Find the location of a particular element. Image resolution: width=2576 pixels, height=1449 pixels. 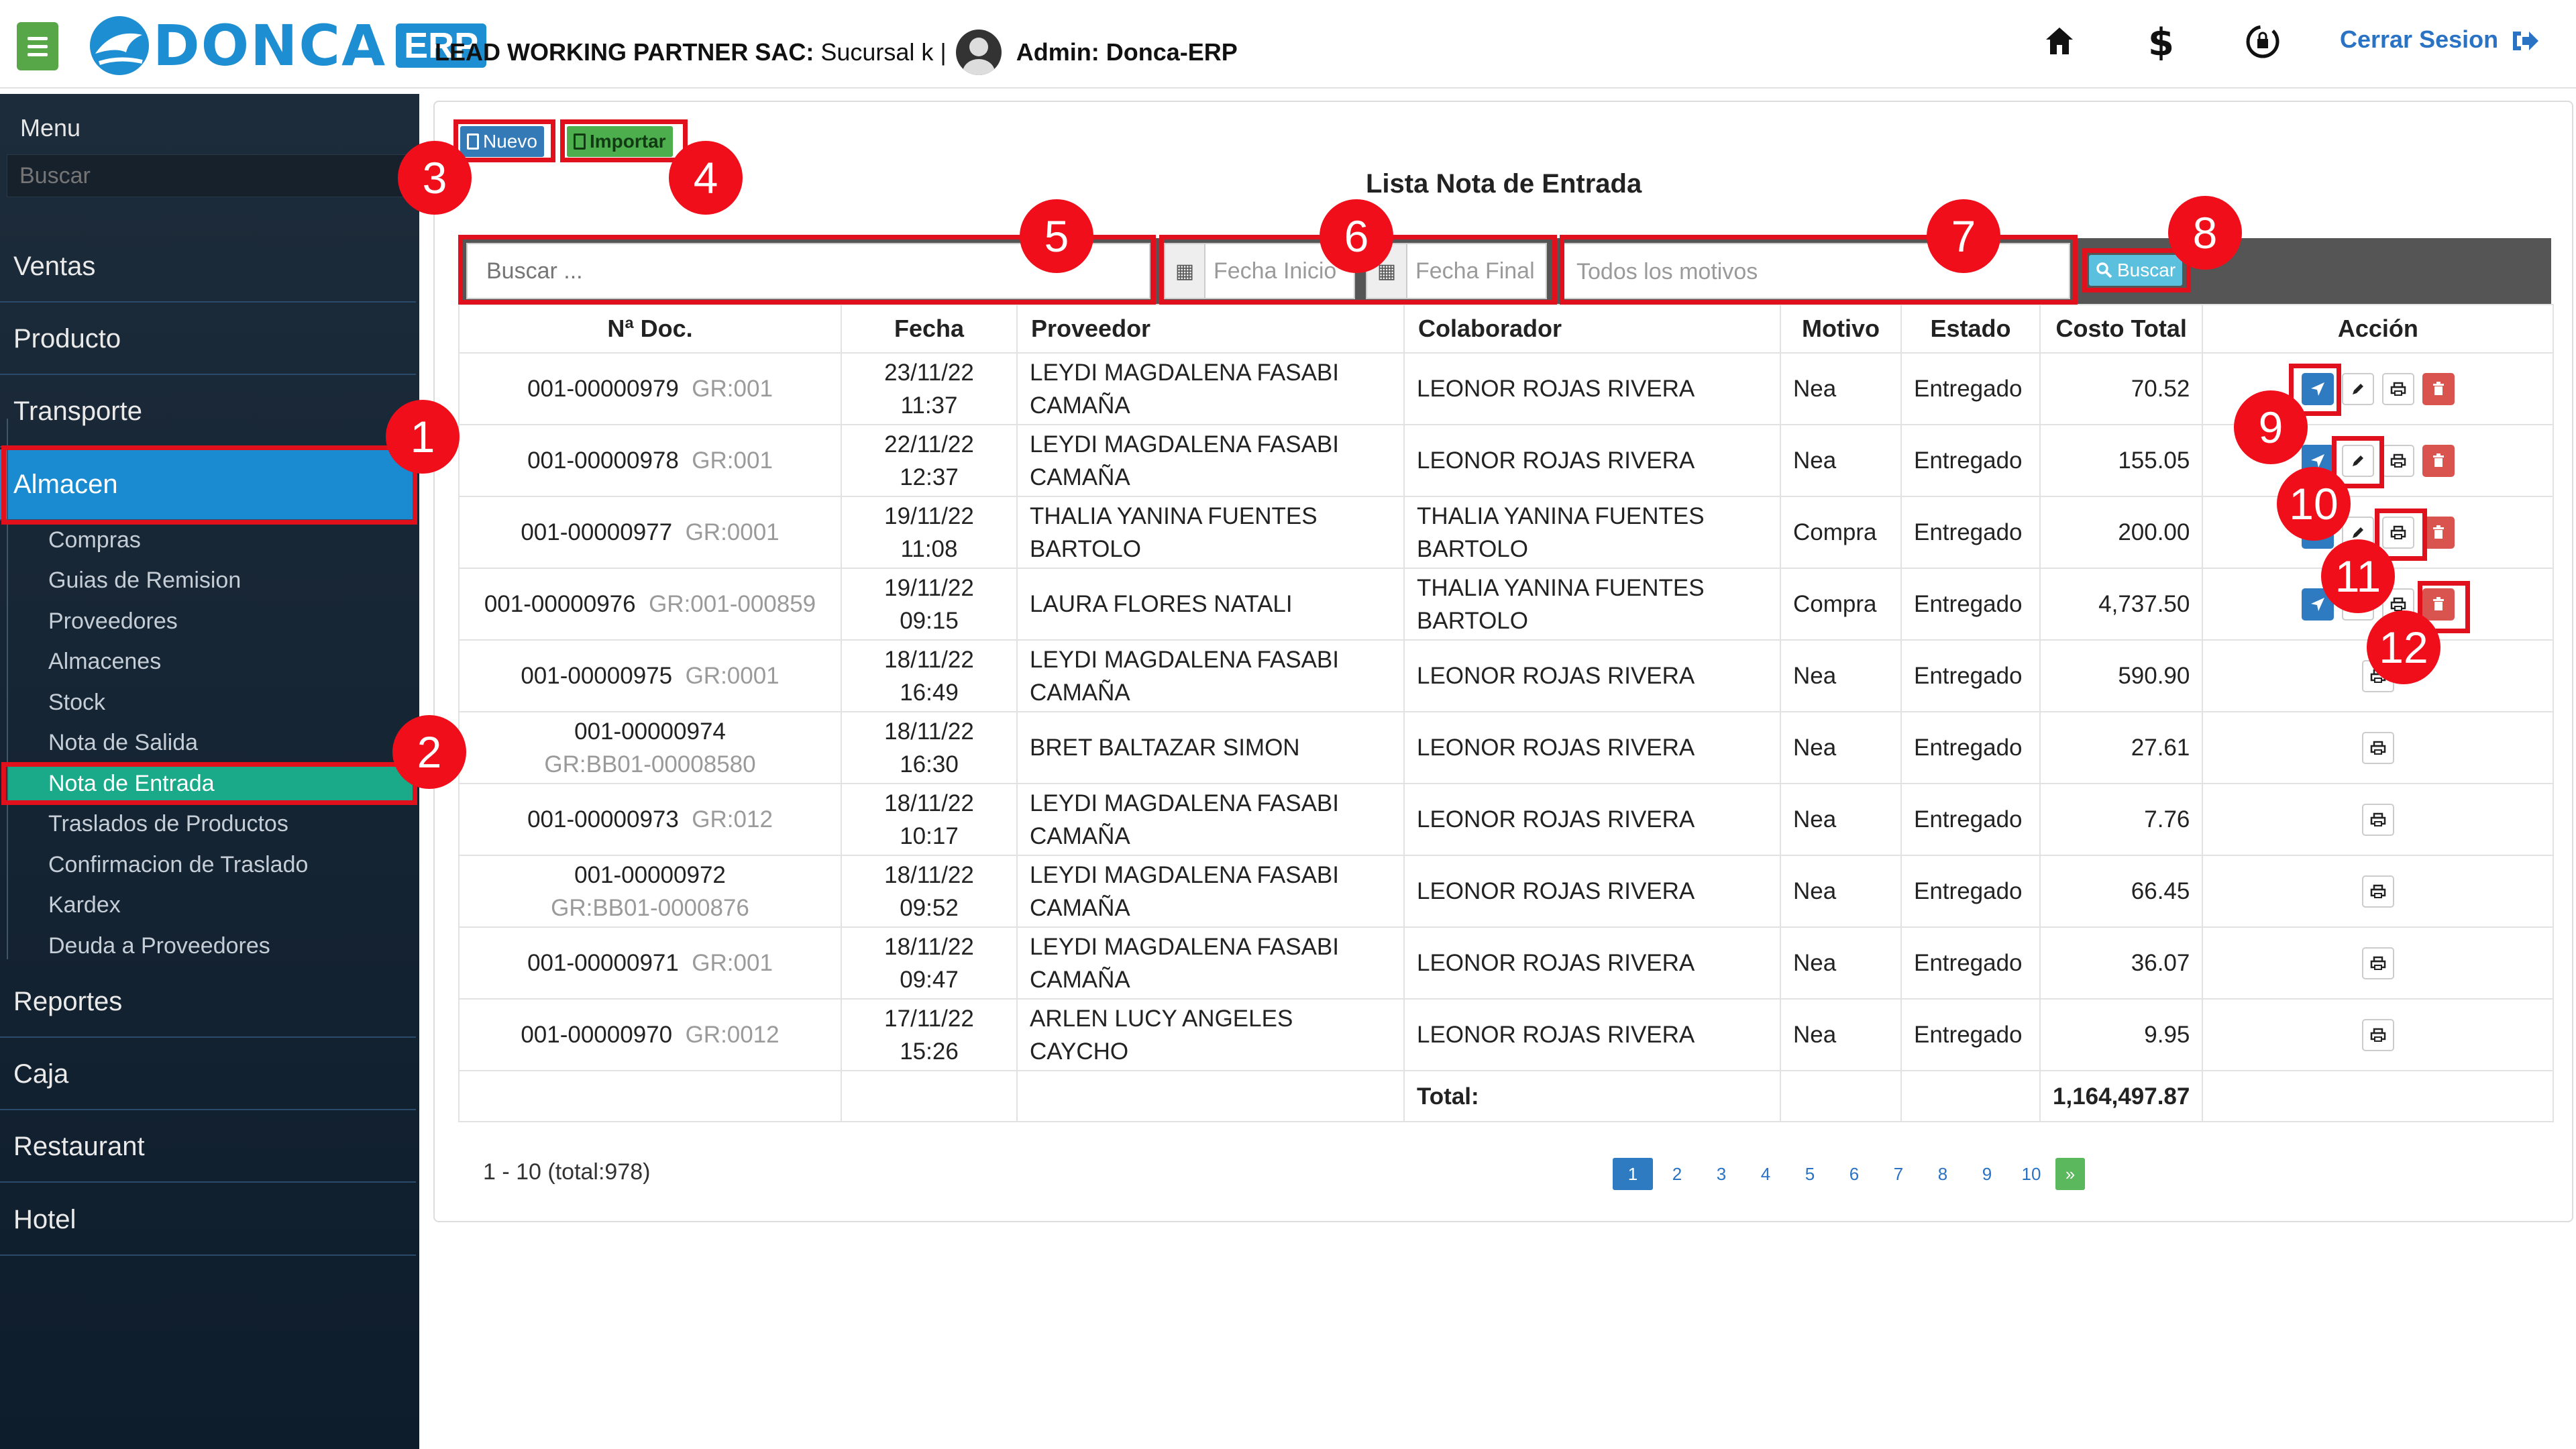

submenu-stock: Stock is located at coordinates (76, 703).